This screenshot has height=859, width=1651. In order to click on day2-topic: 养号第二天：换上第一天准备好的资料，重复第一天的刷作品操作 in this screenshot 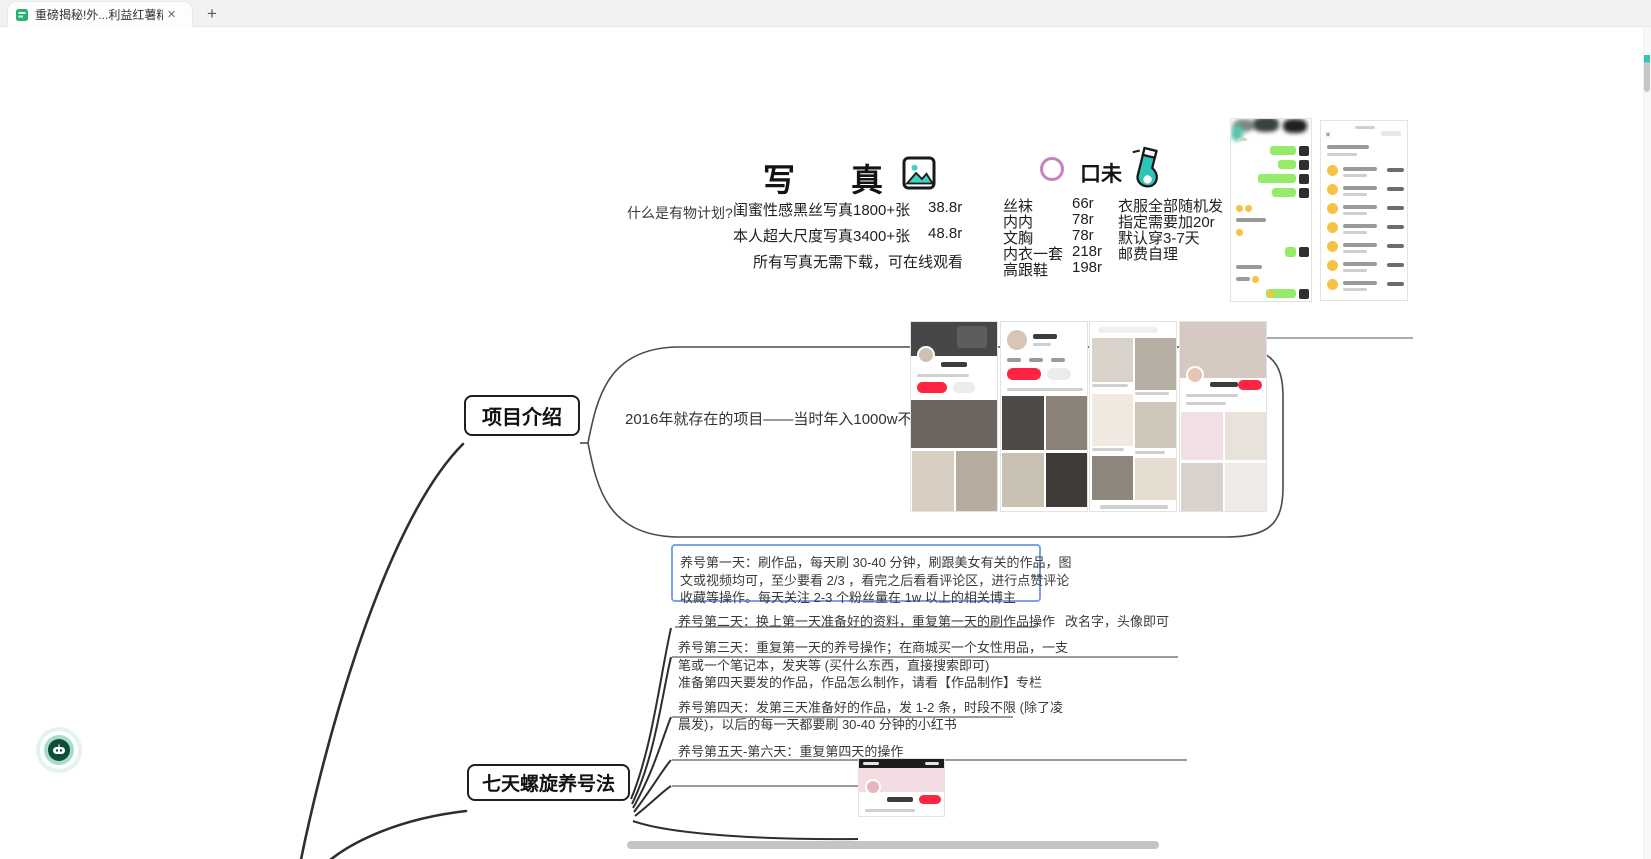, I will do `click(866, 620)`.